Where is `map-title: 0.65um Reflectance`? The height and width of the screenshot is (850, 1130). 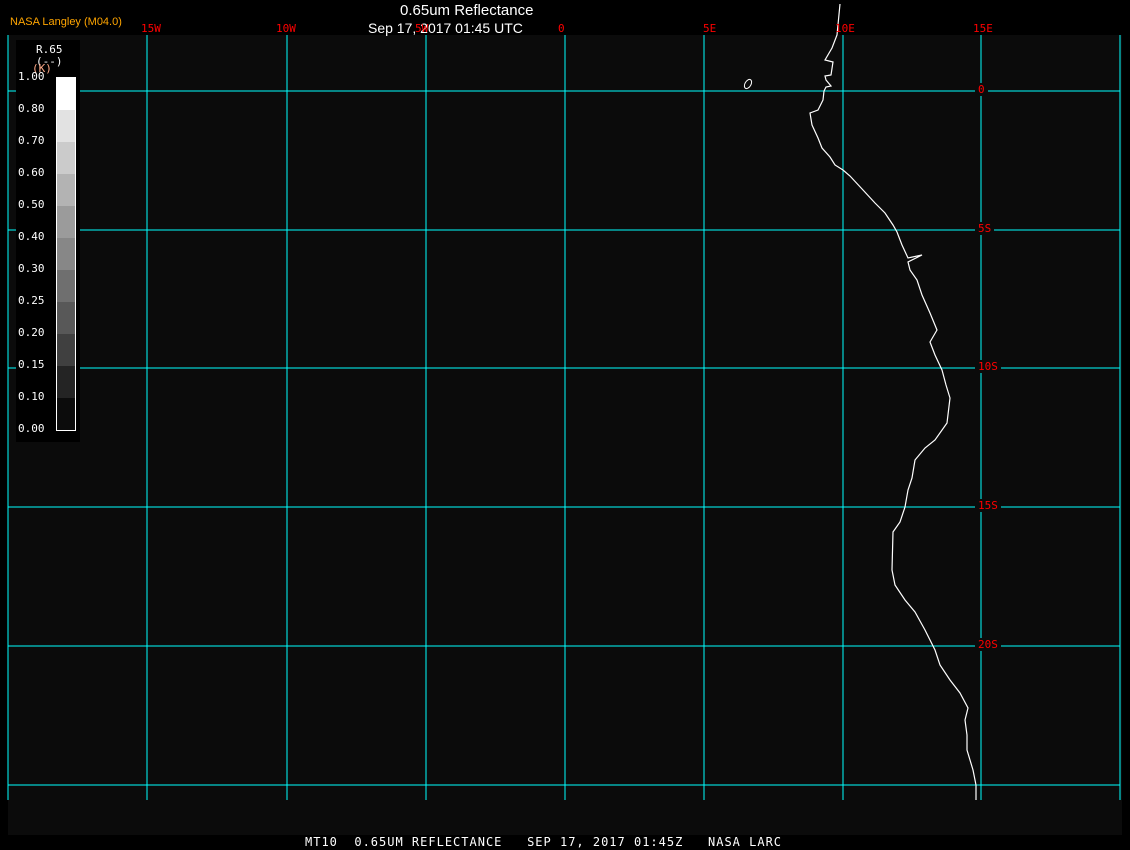 map-title: 0.65um Reflectance is located at coordinates (467, 10).